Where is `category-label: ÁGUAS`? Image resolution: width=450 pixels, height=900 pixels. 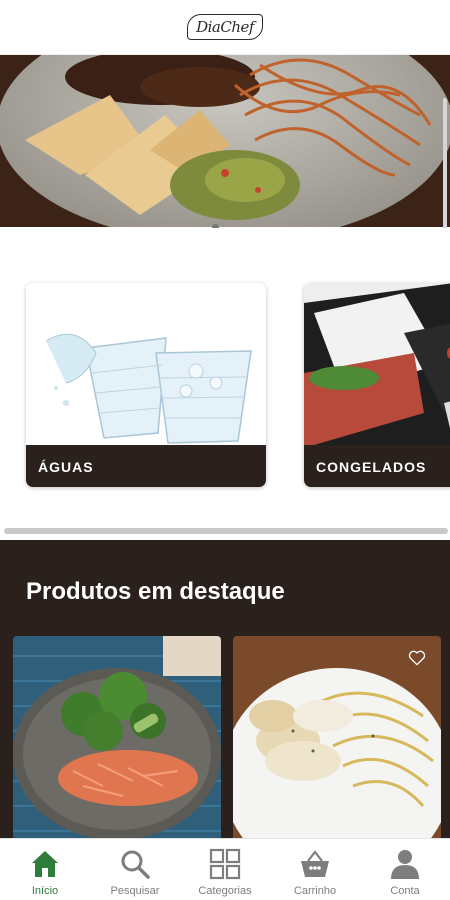
category-label: ÁGUAS is located at coordinates (146, 466).